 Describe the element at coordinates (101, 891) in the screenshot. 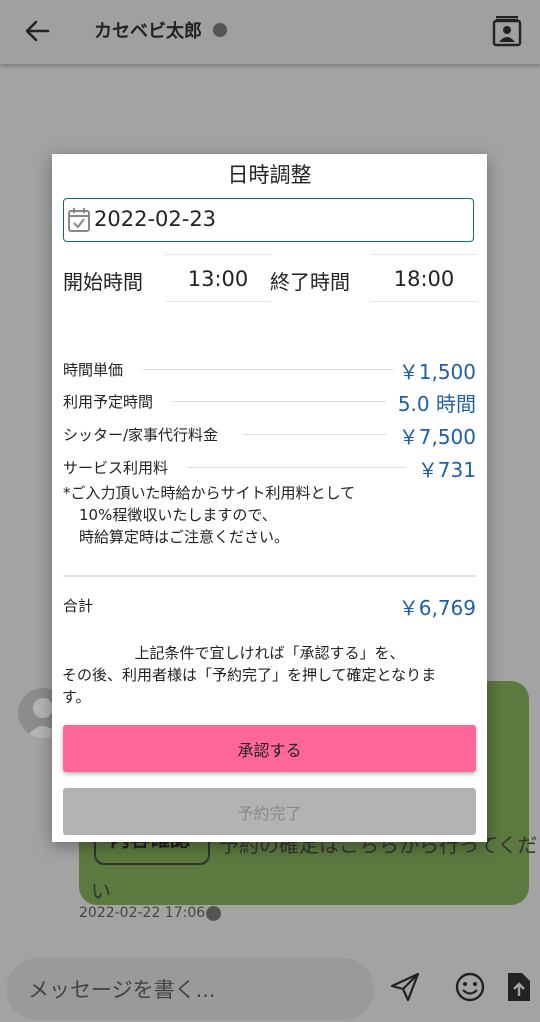

I see `message-text-cont: い` at that location.